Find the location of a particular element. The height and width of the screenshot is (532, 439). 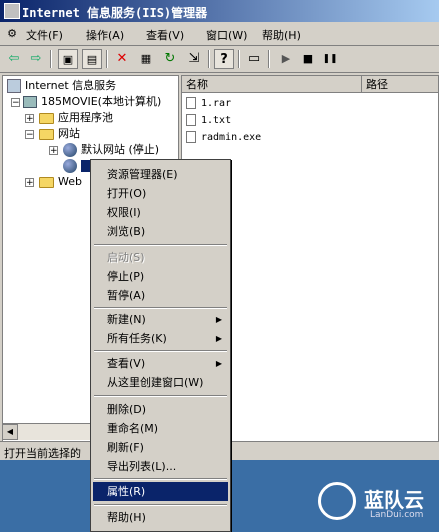

menu-item-refresh: 刷新(F) is located at coordinates (160, 447).